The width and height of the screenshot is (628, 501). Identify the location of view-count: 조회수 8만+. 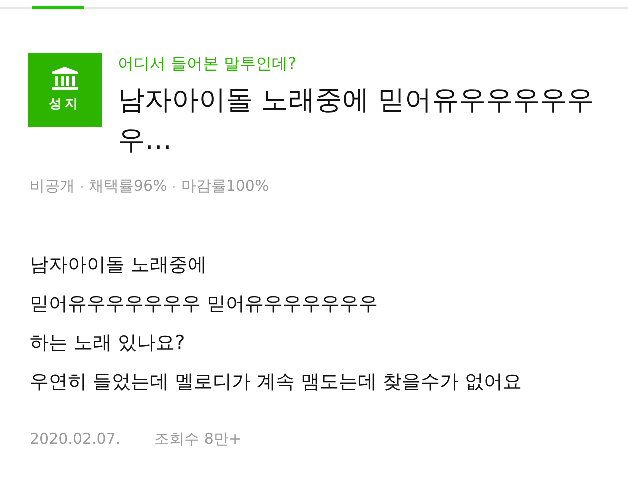
(198, 439).